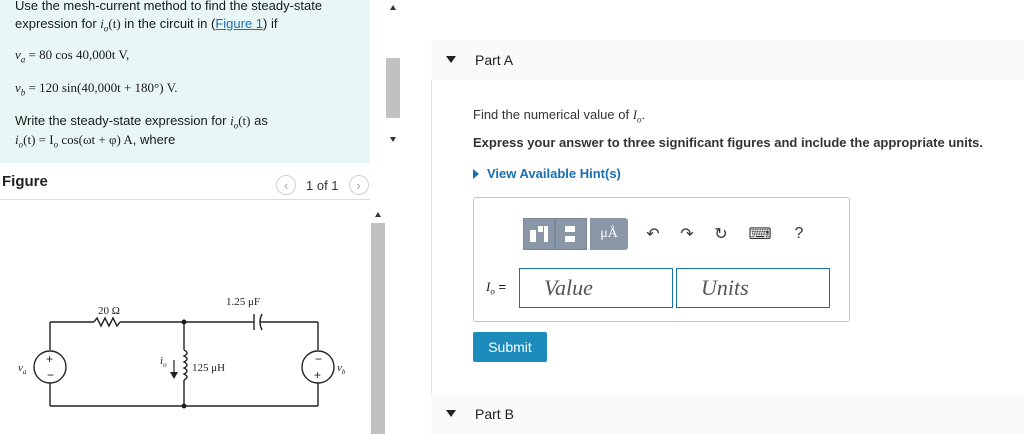  I want to click on help-icon: ?, so click(799, 233).